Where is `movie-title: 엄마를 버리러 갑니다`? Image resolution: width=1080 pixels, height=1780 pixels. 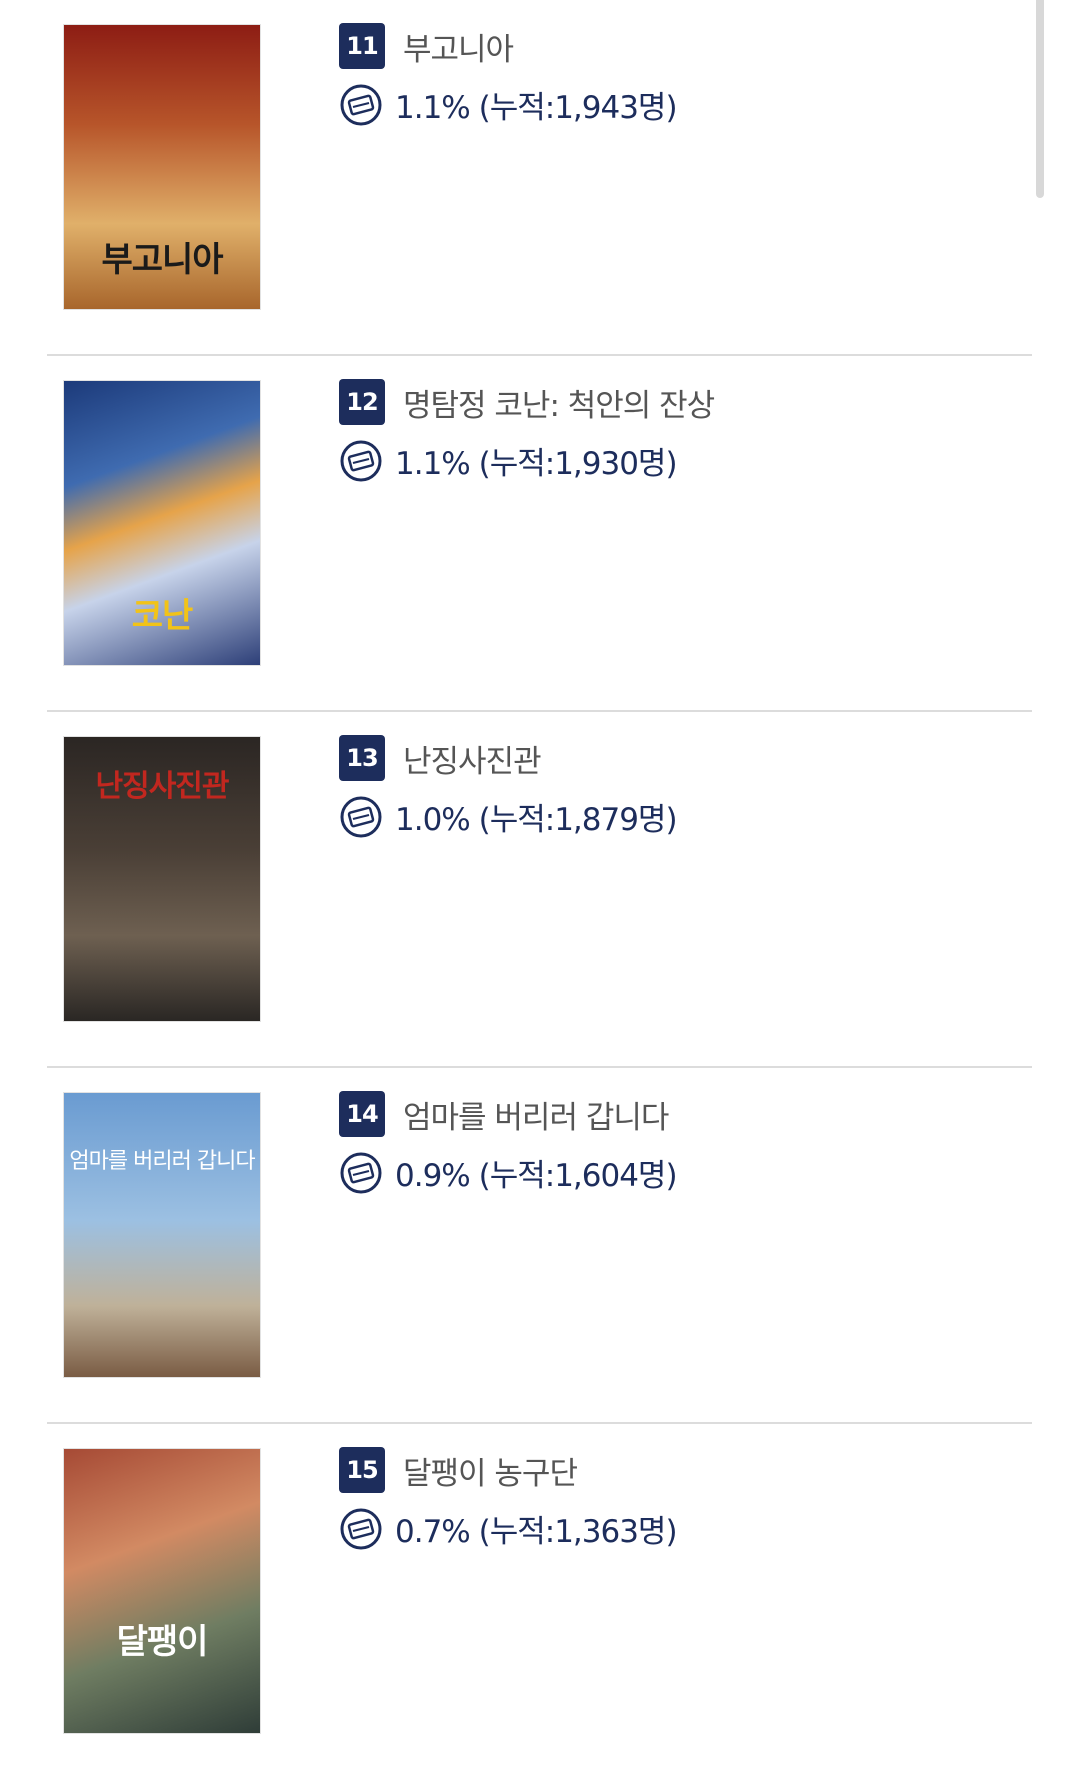
movie-title: 엄마를 버리러 갑니다 is located at coordinates (536, 1114).